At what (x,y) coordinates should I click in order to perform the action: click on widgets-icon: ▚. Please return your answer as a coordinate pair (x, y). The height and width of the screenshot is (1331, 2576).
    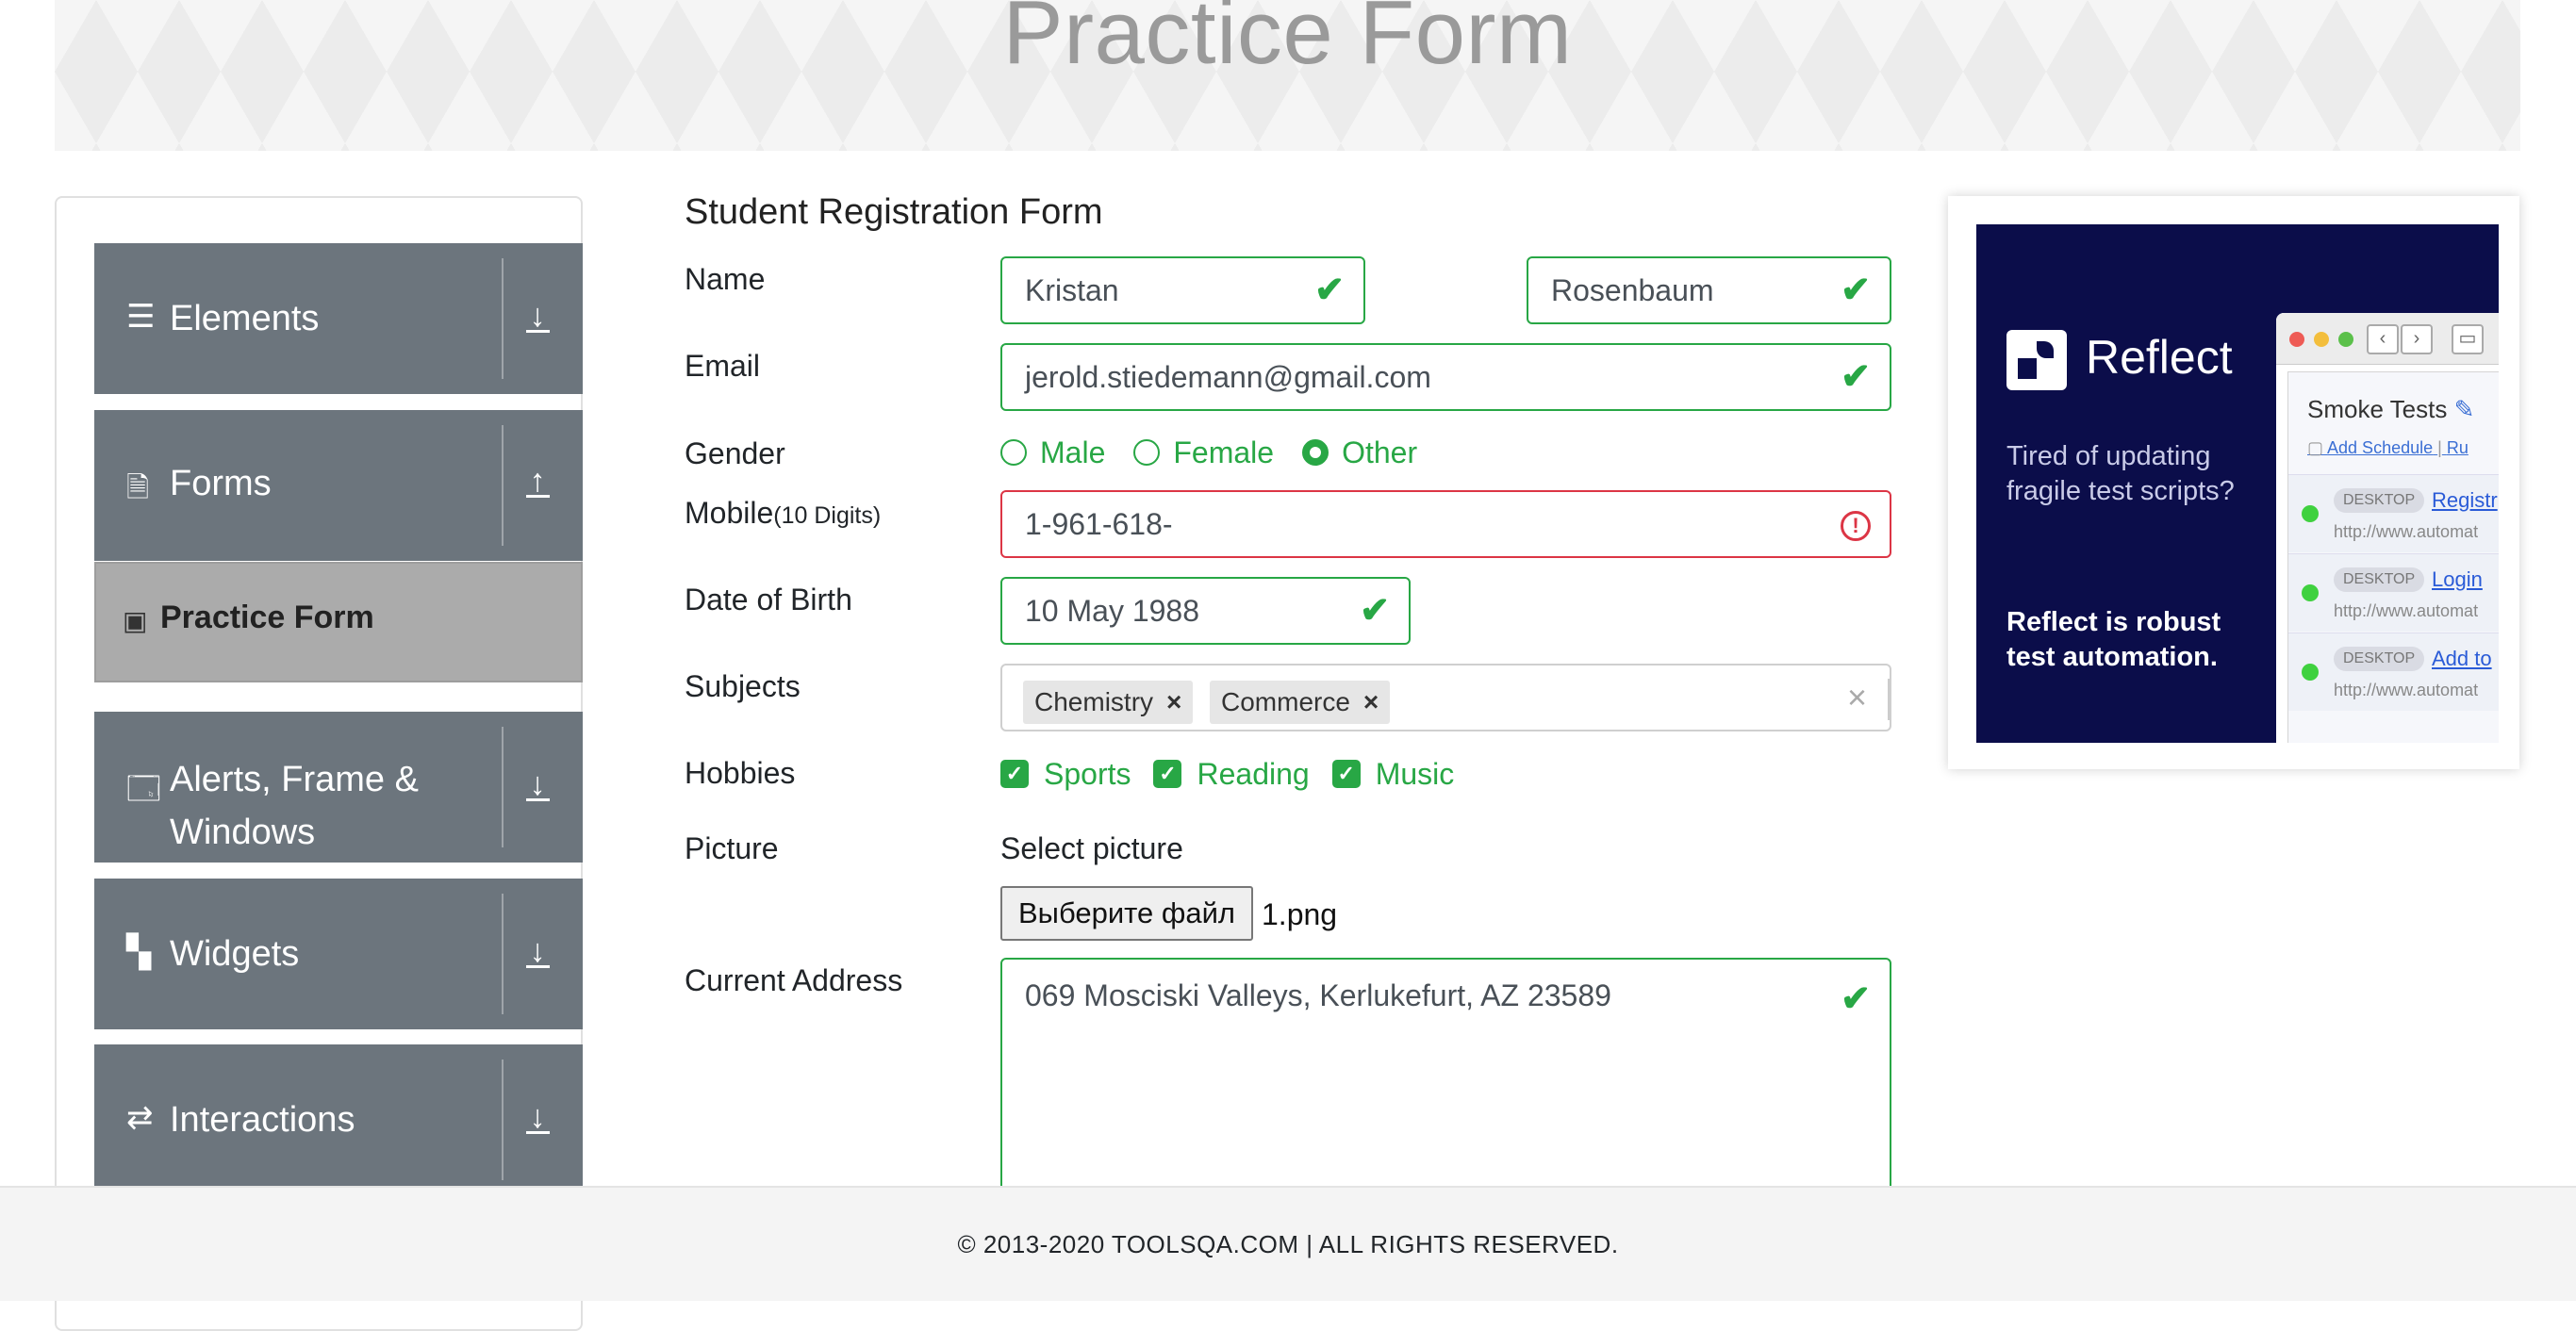
    Looking at the image, I should click on (139, 952).